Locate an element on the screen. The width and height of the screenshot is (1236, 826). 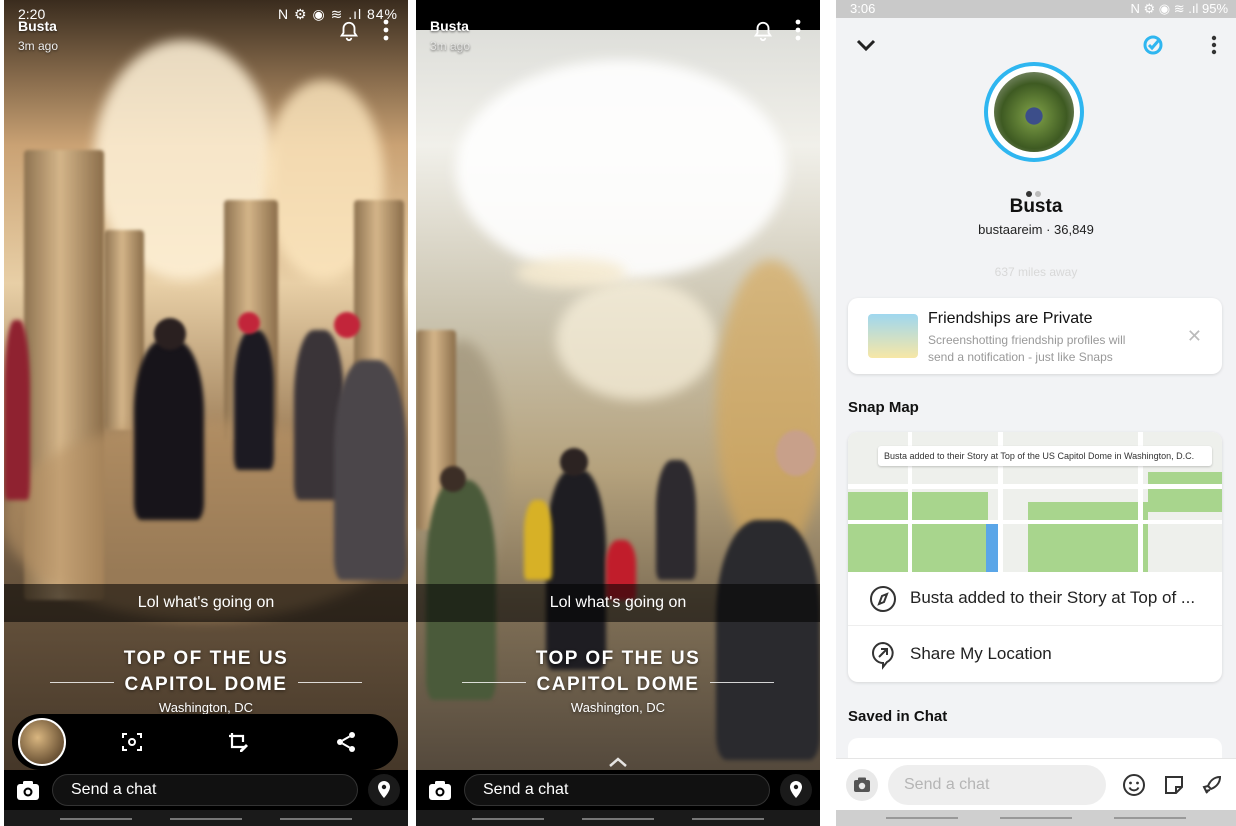
saved-in-chat-card is located at coordinates (1035, 748).